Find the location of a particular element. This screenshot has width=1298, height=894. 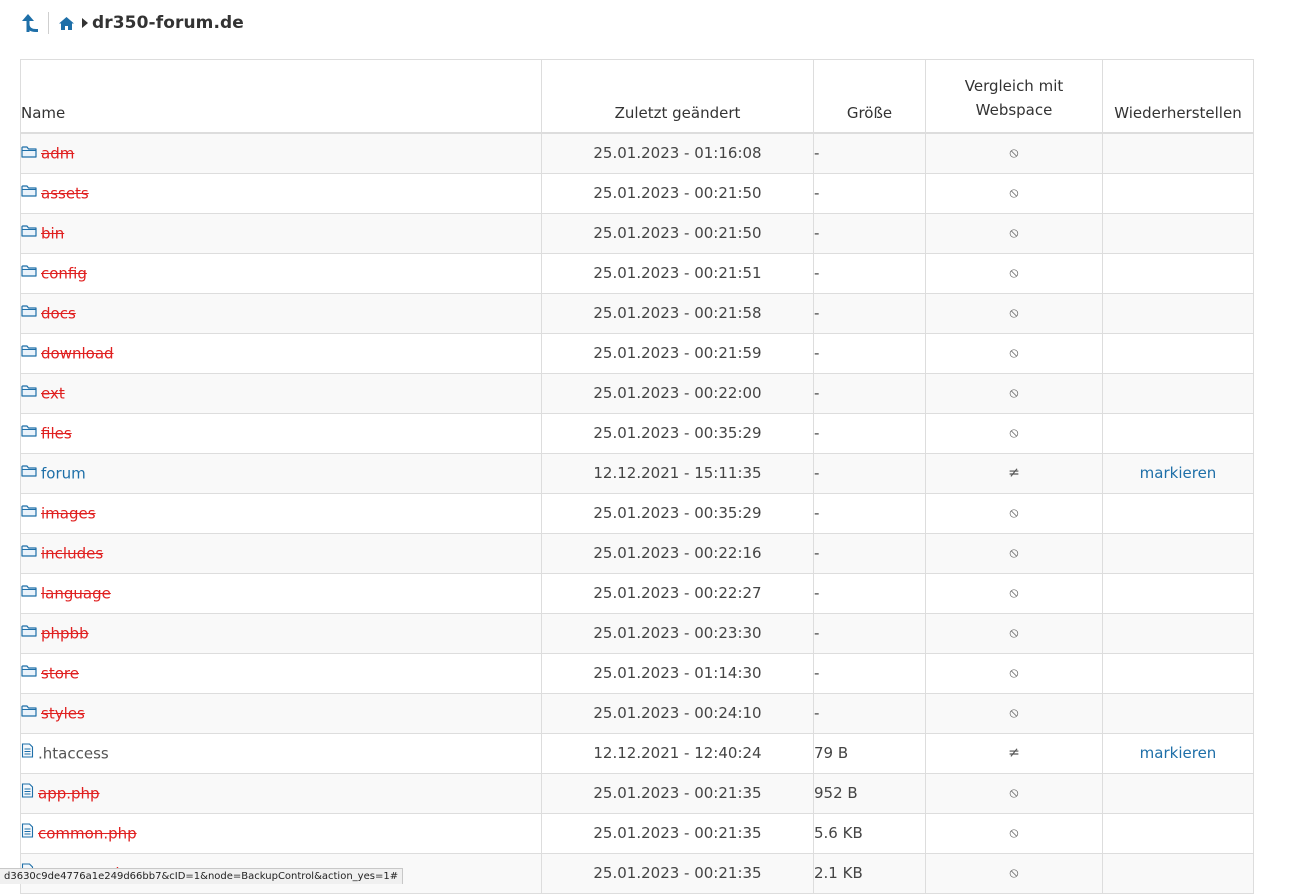

arrow-up-left-icon is located at coordinates (30, 23).